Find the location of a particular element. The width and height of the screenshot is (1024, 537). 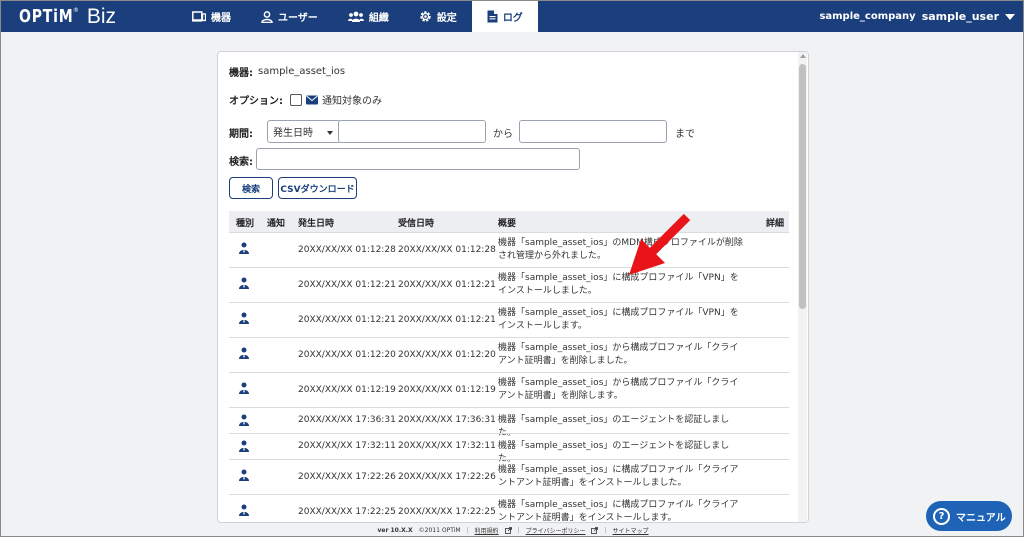

device-label: 機器: is located at coordinates (241, 73).